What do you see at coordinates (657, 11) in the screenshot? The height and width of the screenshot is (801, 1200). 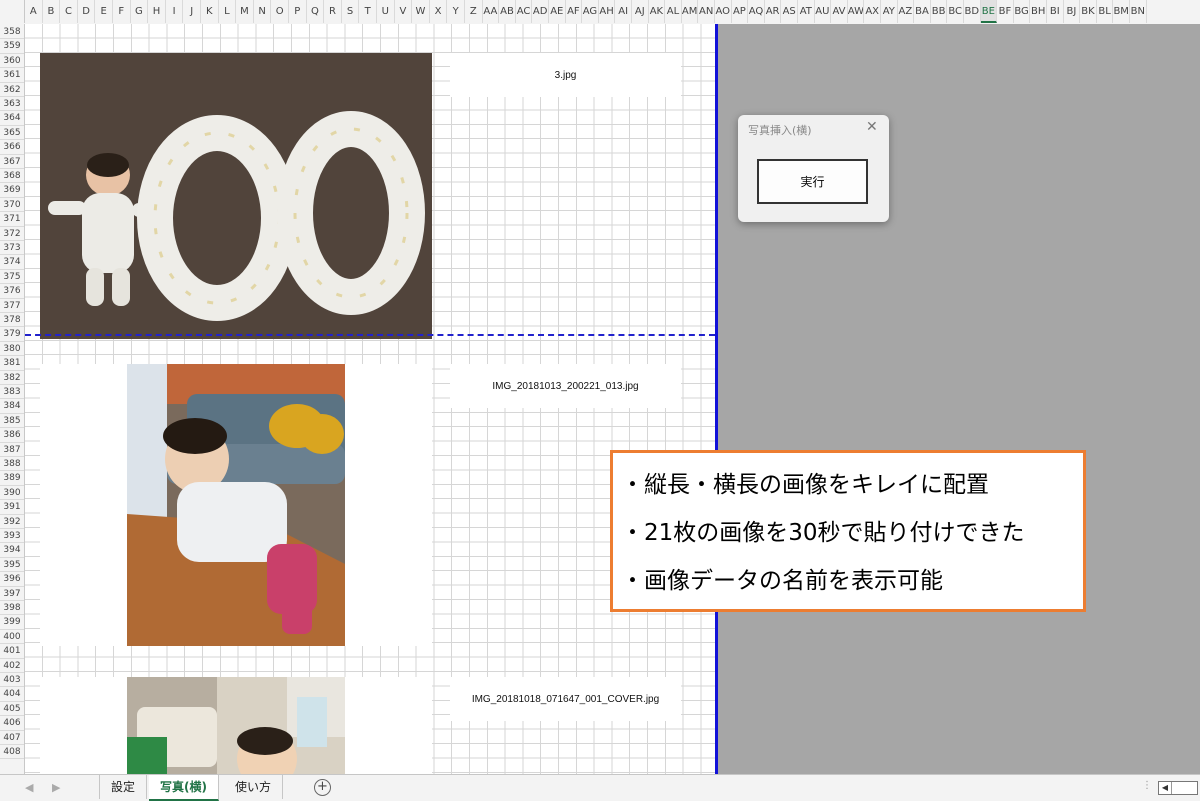 I see `column-header-ak: AK` at bounding box center [657, 11].